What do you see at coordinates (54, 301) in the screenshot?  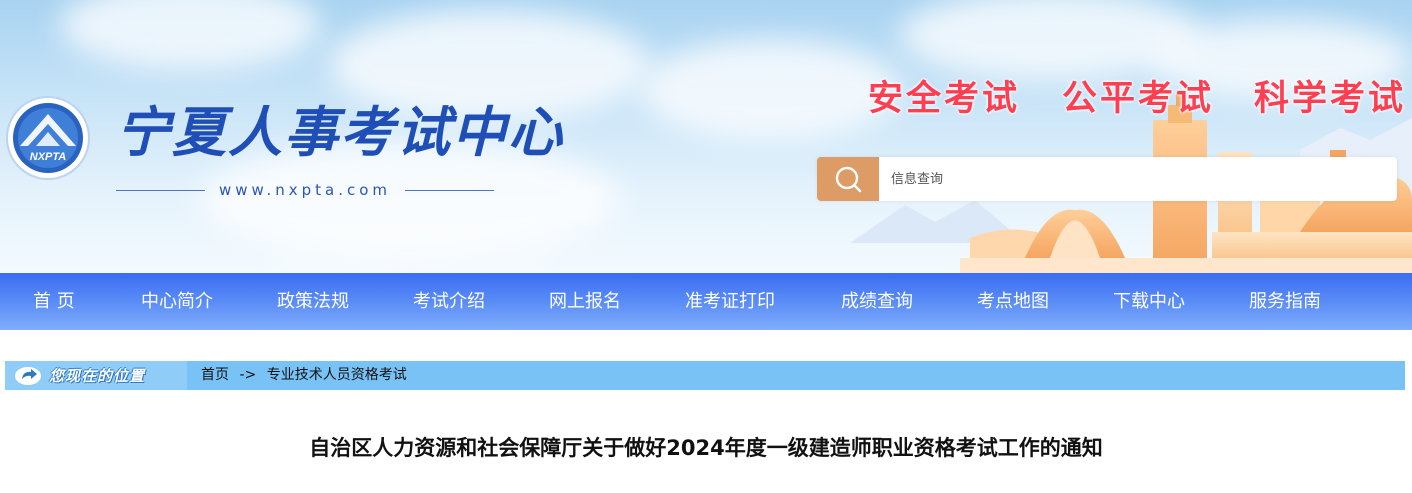 I see `nav-item-home: 首 页` at bounding box center [54, 301].